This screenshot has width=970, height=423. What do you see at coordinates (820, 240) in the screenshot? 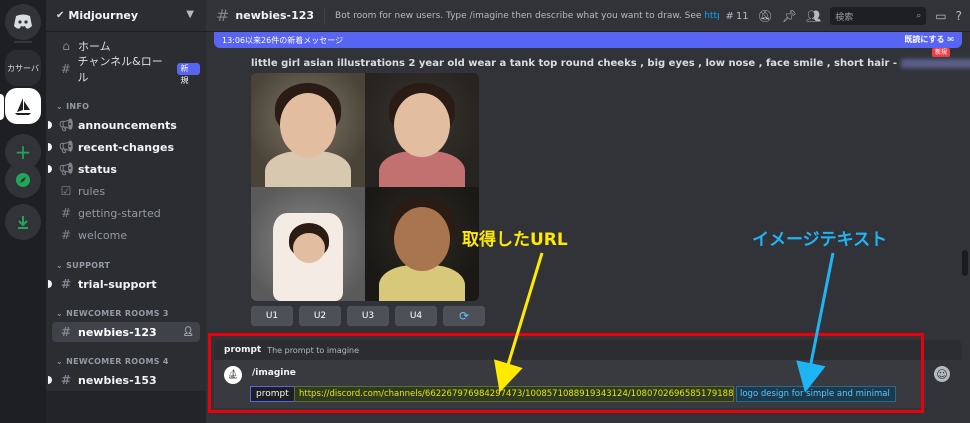
I see `annotation-text-label: イメージテキスト` at bounding box center [820, 240].